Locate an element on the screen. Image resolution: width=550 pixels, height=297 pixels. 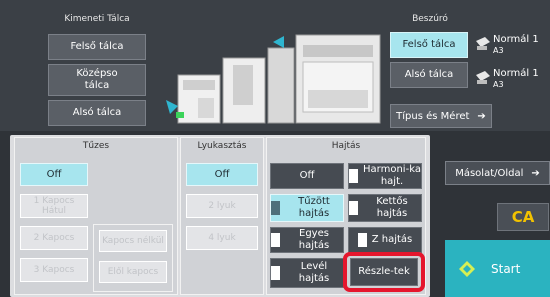
start-icon is located at coordinates (467, 268).